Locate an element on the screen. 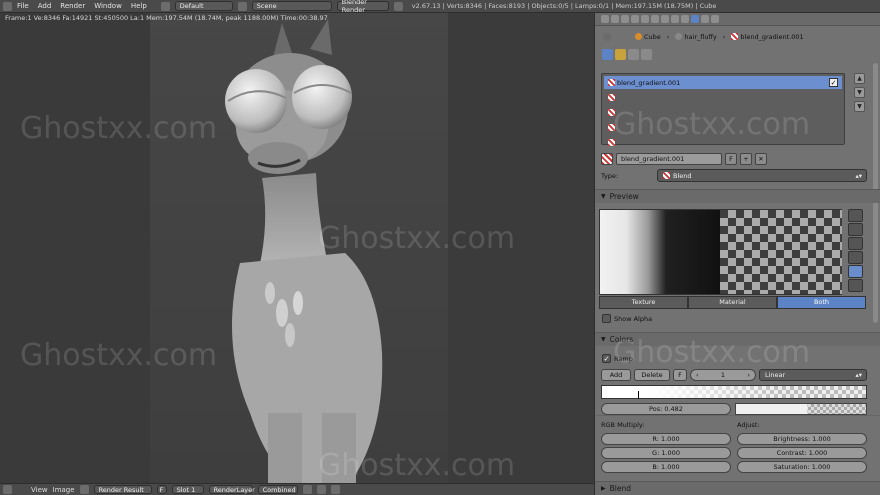 The image size is (880, 495). modifiers-tab-icon is located at coordinates (665, 19).